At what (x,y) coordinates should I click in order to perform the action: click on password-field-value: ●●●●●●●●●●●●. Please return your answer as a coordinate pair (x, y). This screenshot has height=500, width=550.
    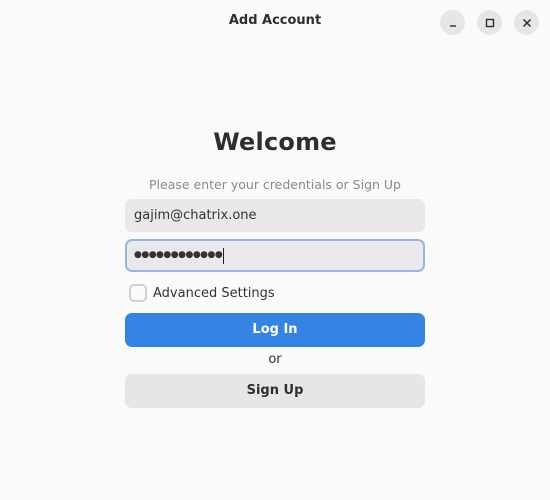
    Looking at the image, I should click on (178, 255).